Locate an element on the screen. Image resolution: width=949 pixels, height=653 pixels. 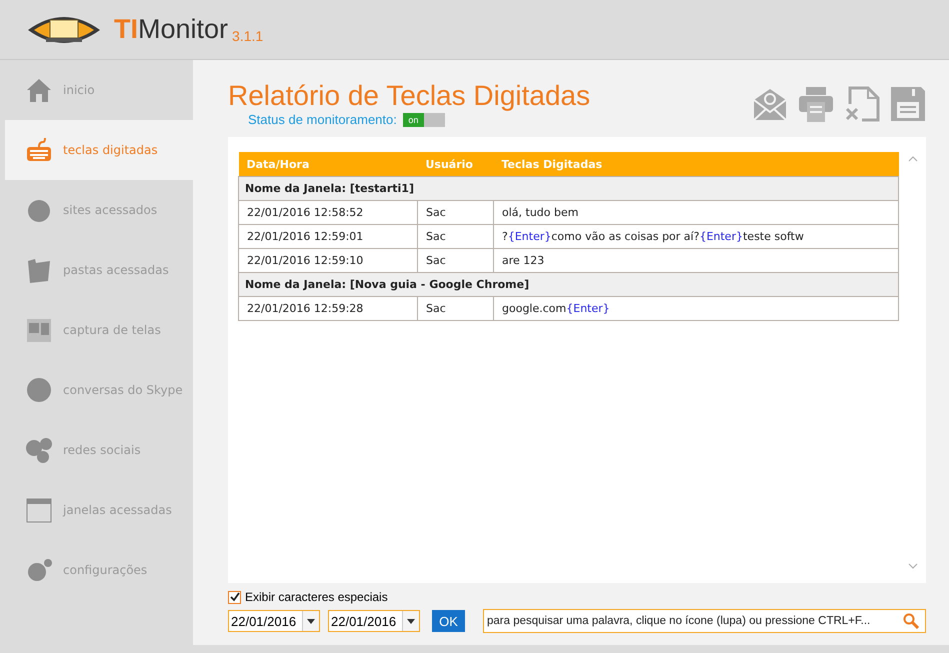
table-cell: 22/01/2016 12:58:52 is located at coordinates (328, 212).